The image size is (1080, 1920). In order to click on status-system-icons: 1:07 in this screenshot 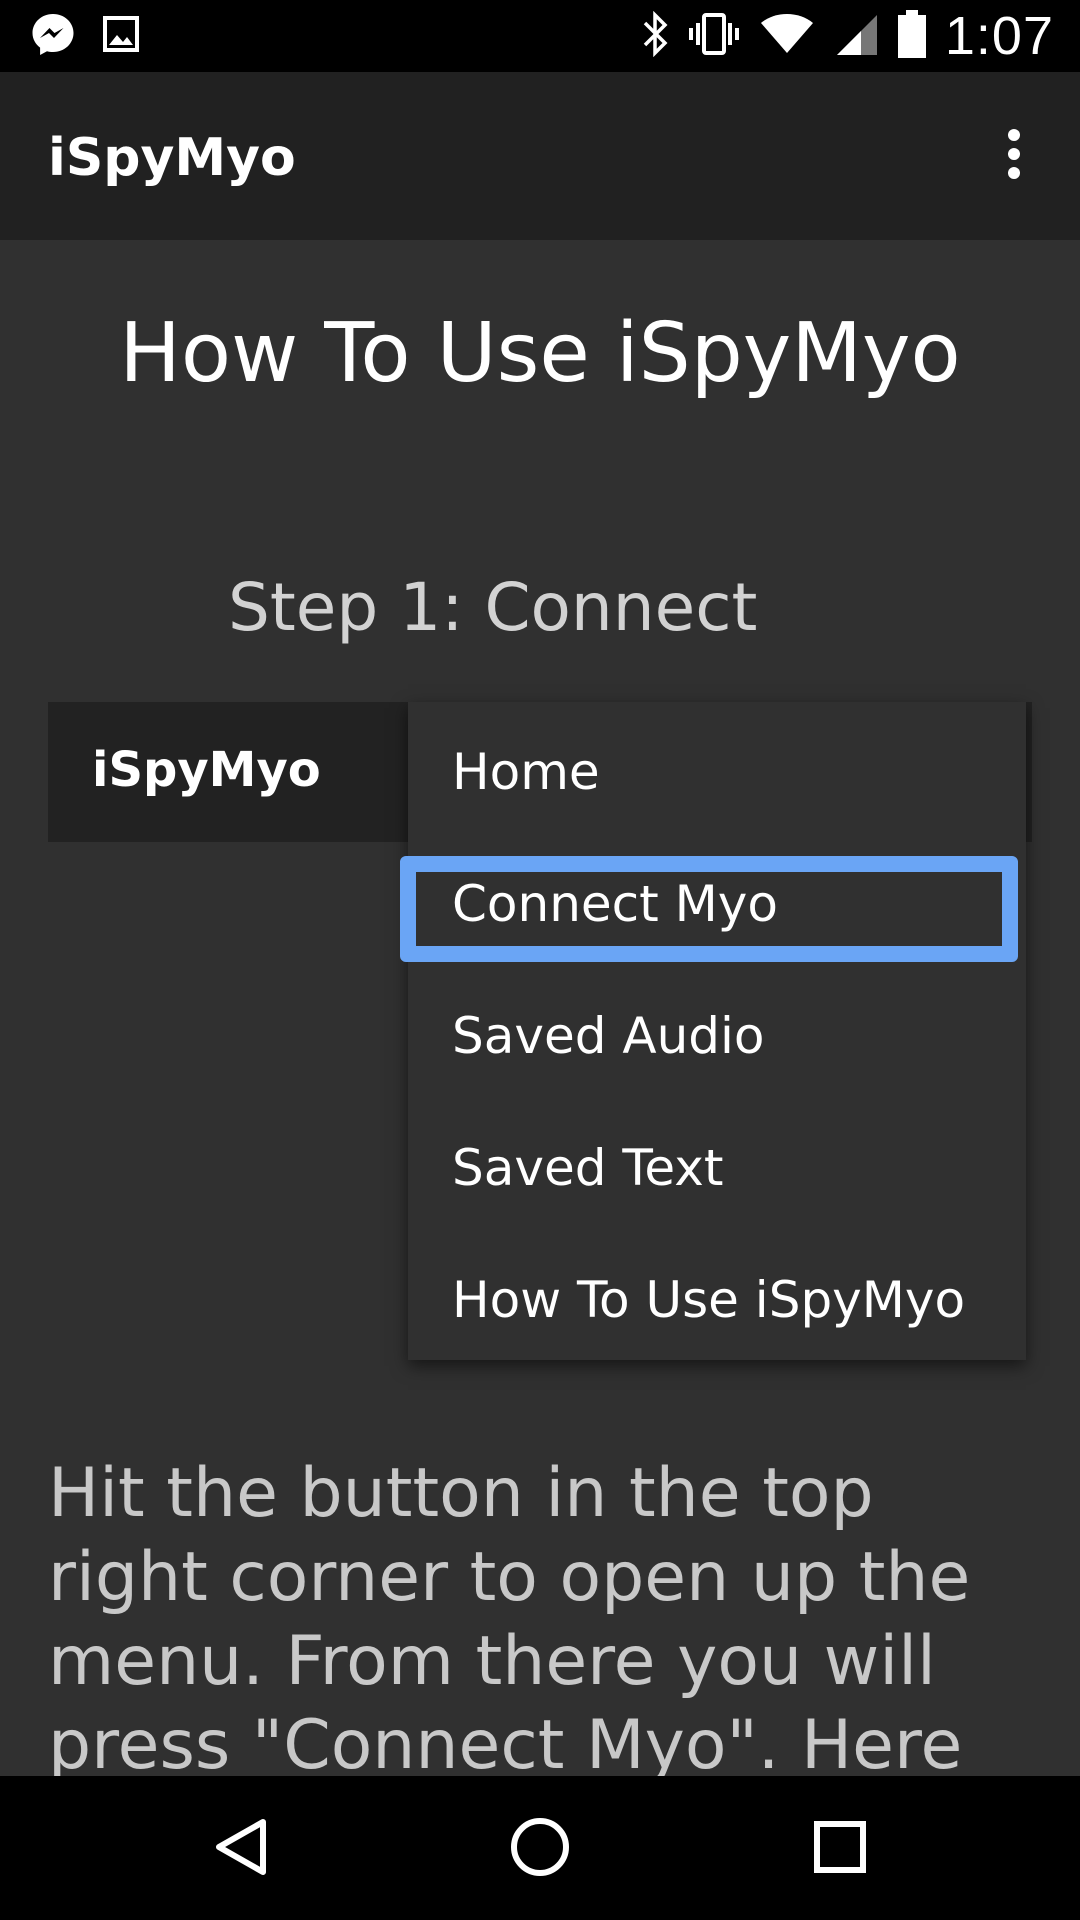, I will do `click(847, 36)`.